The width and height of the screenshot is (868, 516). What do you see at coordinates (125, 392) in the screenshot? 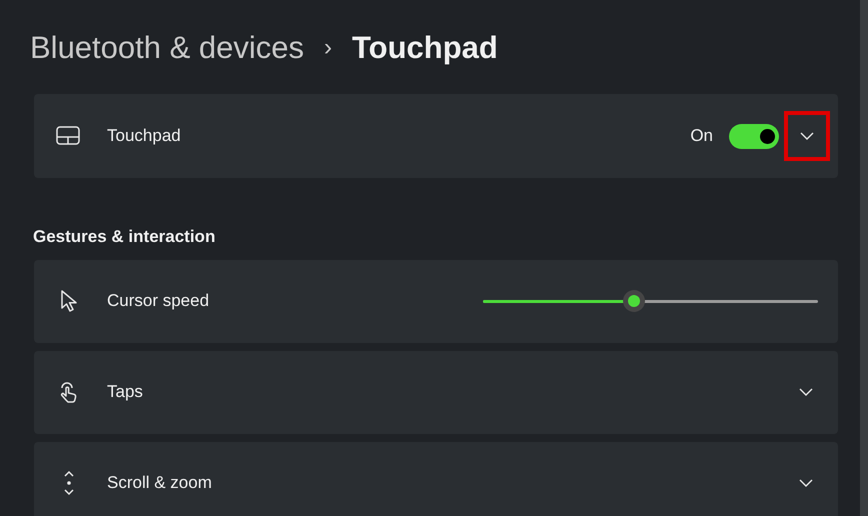
I see `setting-label: Taps` at bounding box center [125, 392].